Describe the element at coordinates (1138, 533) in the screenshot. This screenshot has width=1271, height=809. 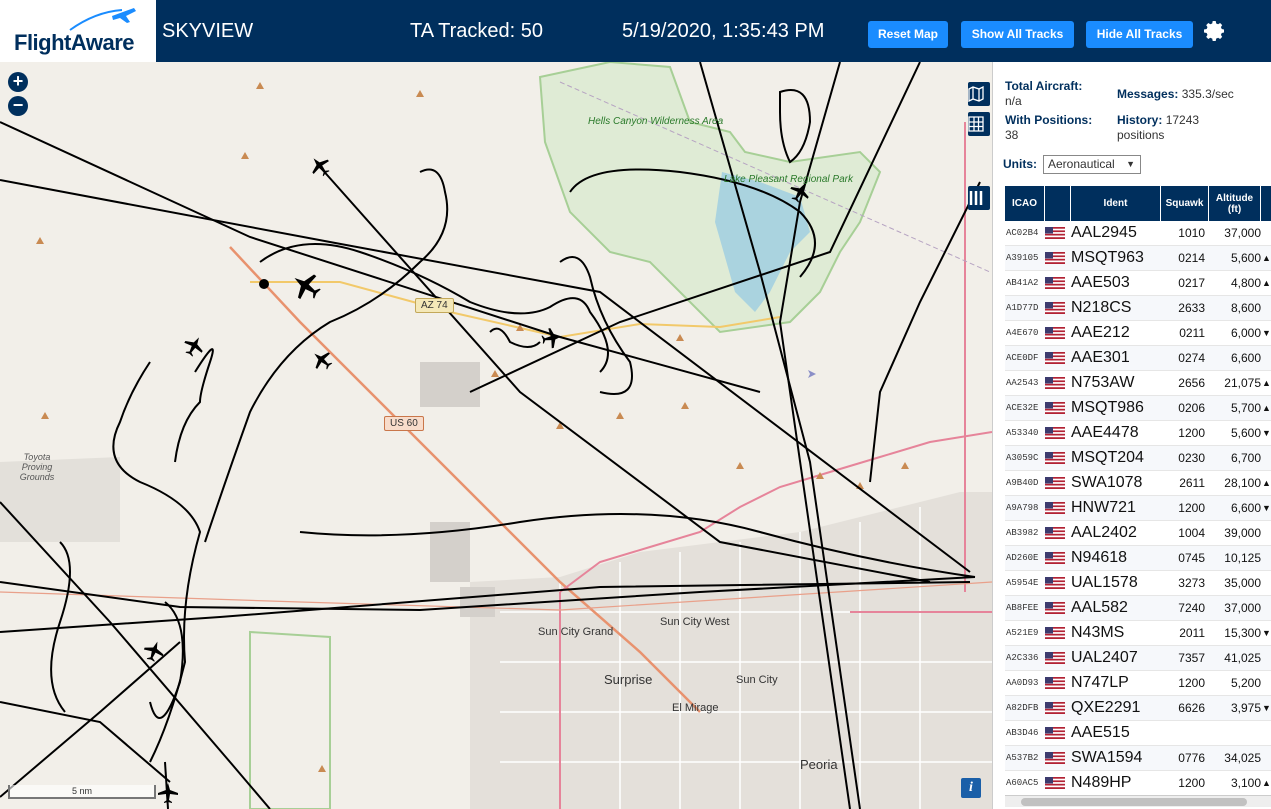
I see `table-row: AB3982 AAL2402 1004 39,000` at that location.